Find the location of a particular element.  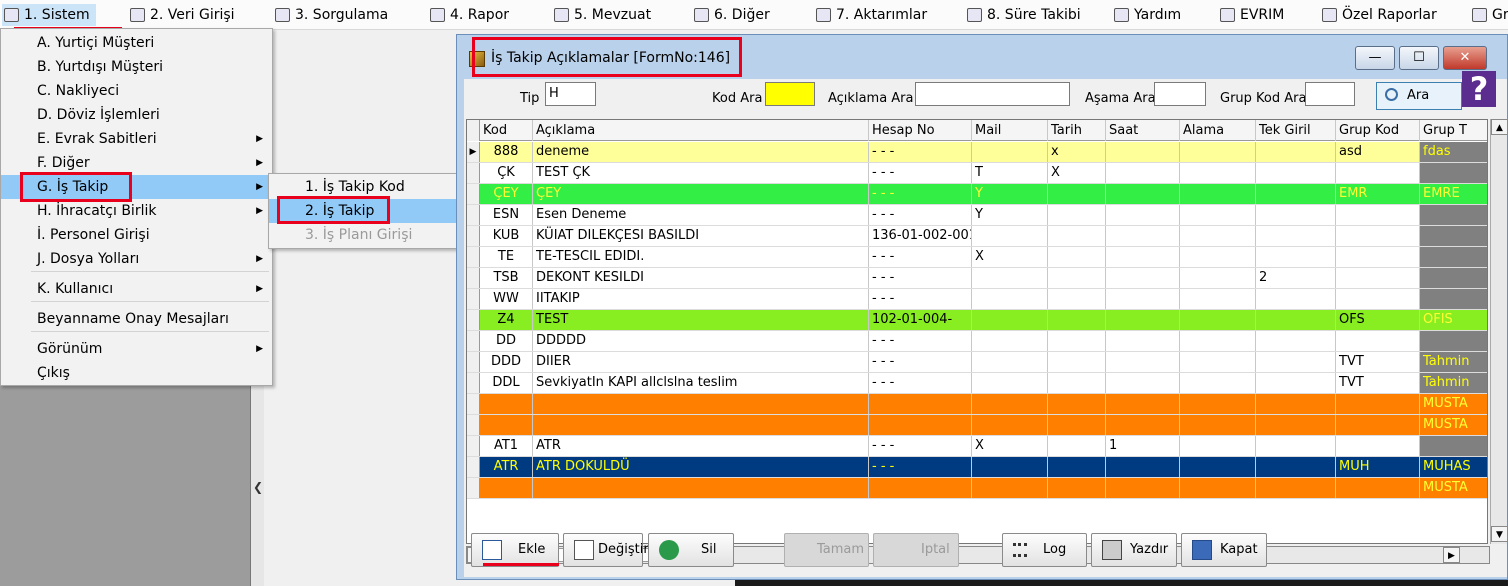

table-cell: OFIS is located at coordinates (1453, 320).